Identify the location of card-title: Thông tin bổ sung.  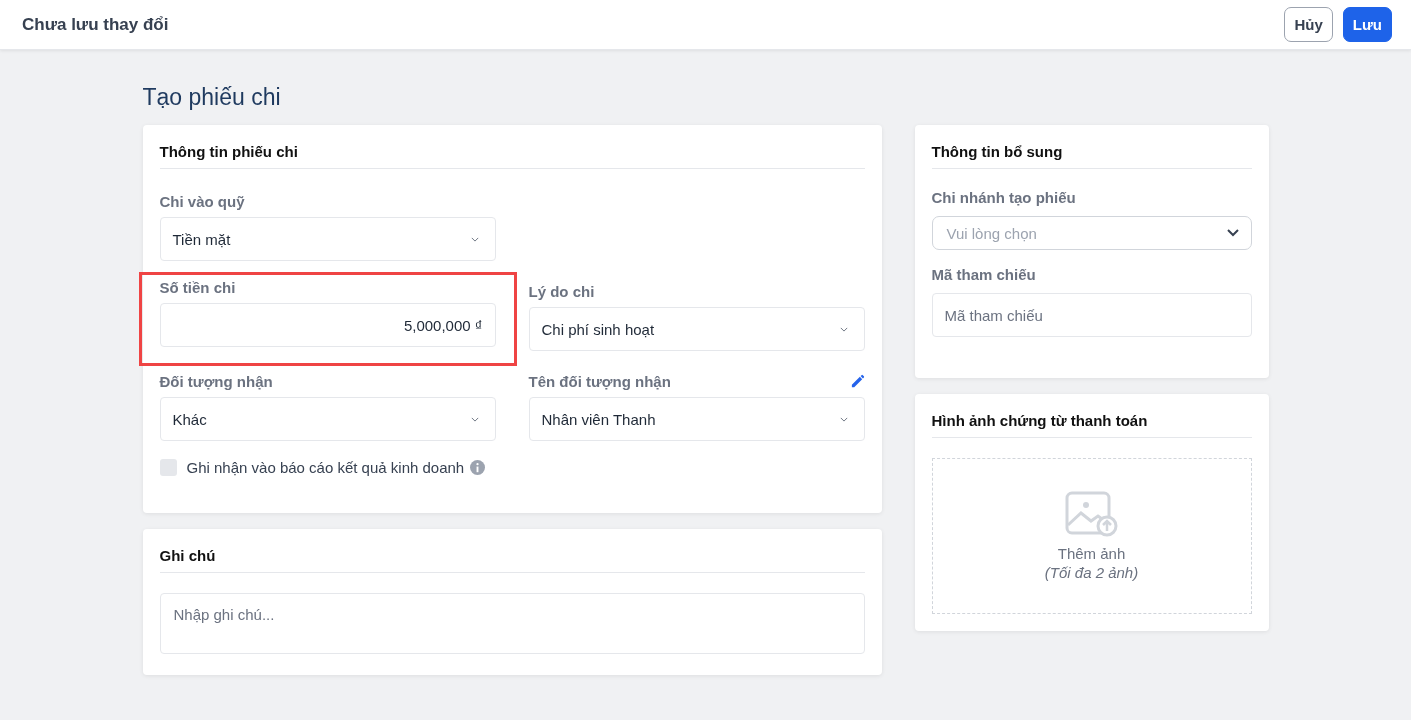
(997, 152).